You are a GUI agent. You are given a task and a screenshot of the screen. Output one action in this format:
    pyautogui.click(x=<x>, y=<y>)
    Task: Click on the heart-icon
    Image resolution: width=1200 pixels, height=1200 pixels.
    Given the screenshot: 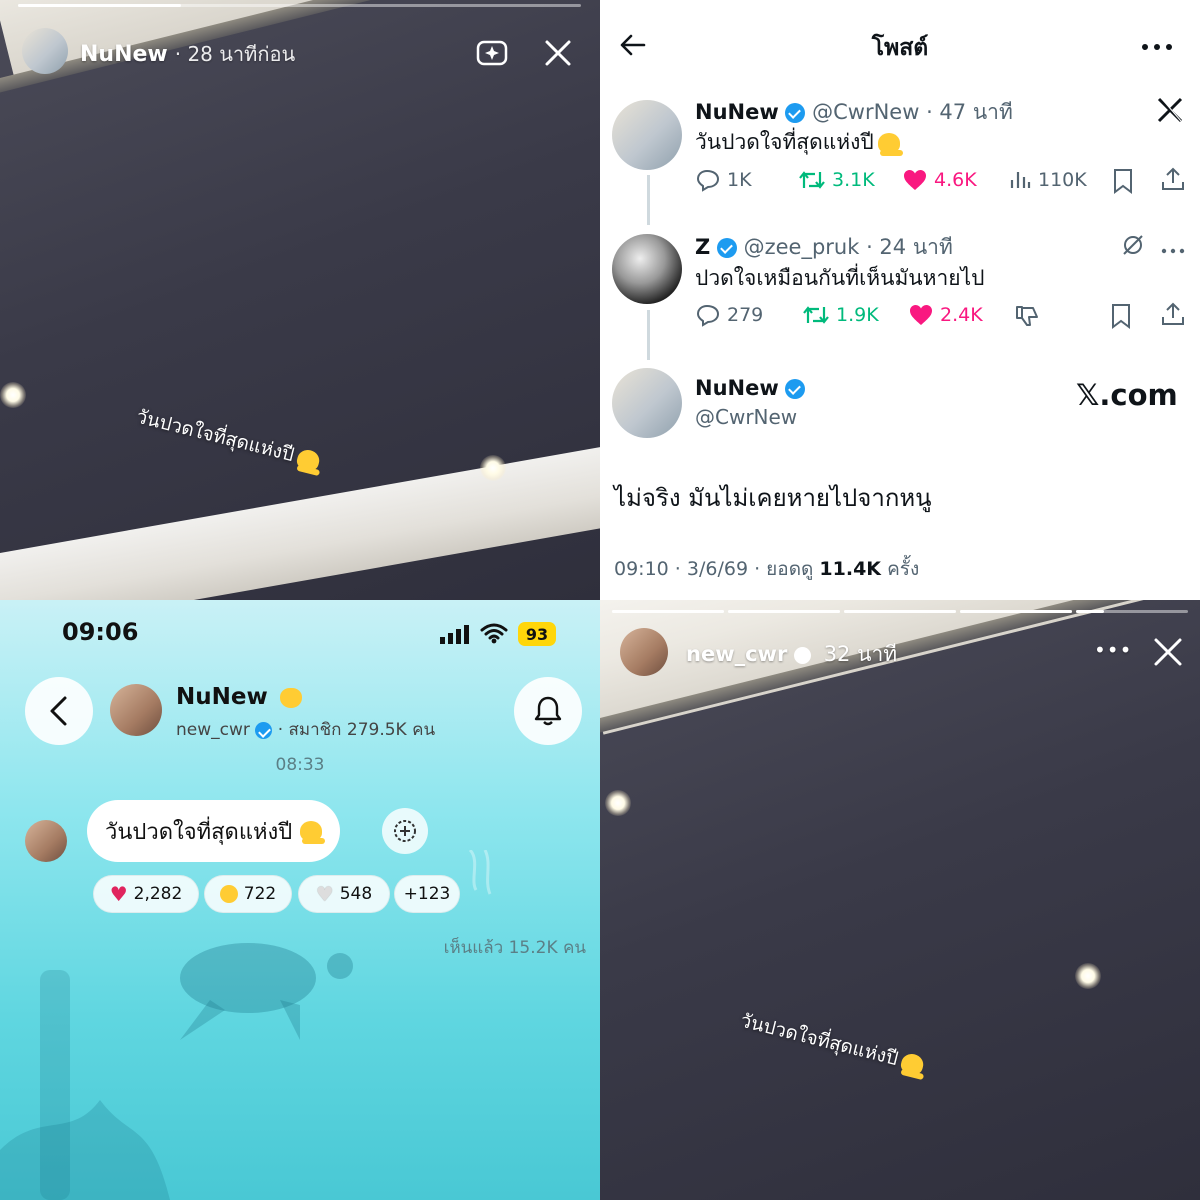 What is the action you would take?
    pyautogui.click(x=915, y=180)
    